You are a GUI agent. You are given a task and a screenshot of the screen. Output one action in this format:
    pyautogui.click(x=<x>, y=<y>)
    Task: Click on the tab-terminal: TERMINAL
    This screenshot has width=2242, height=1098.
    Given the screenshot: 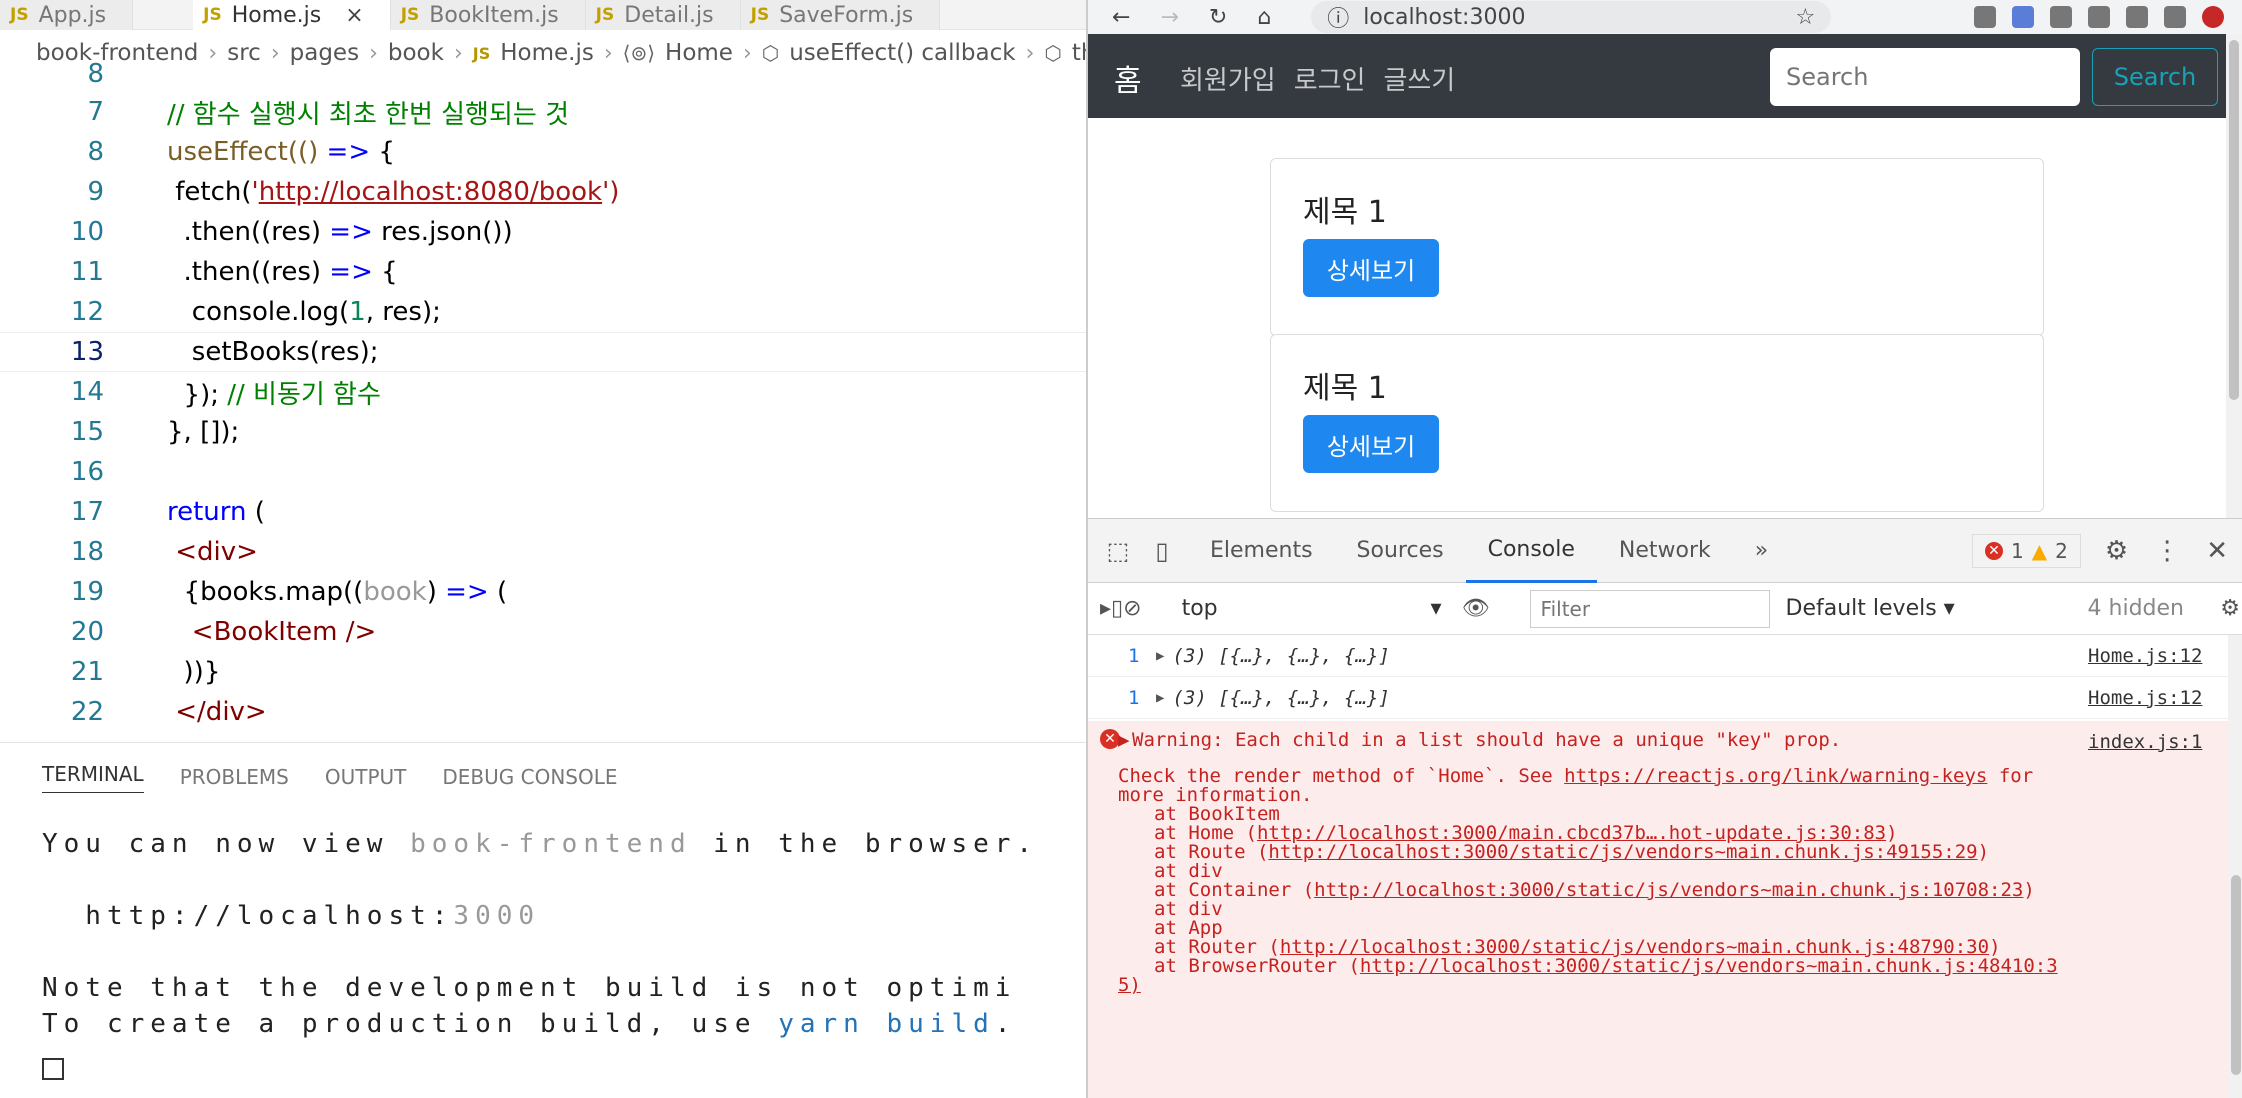 What is the action you would take?
    pyautogui.click(x=93, y=777)
    